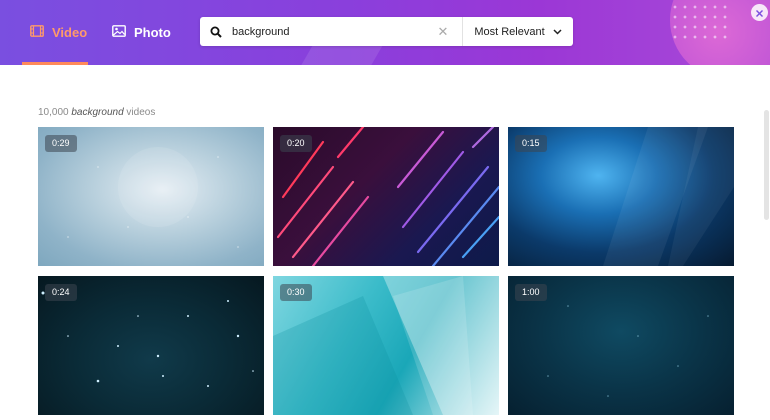 The height and width of the screenshot is (420, 770). Describe the element at coordinates (119, 32) in the screenshot. I see `image-icon` at that location.